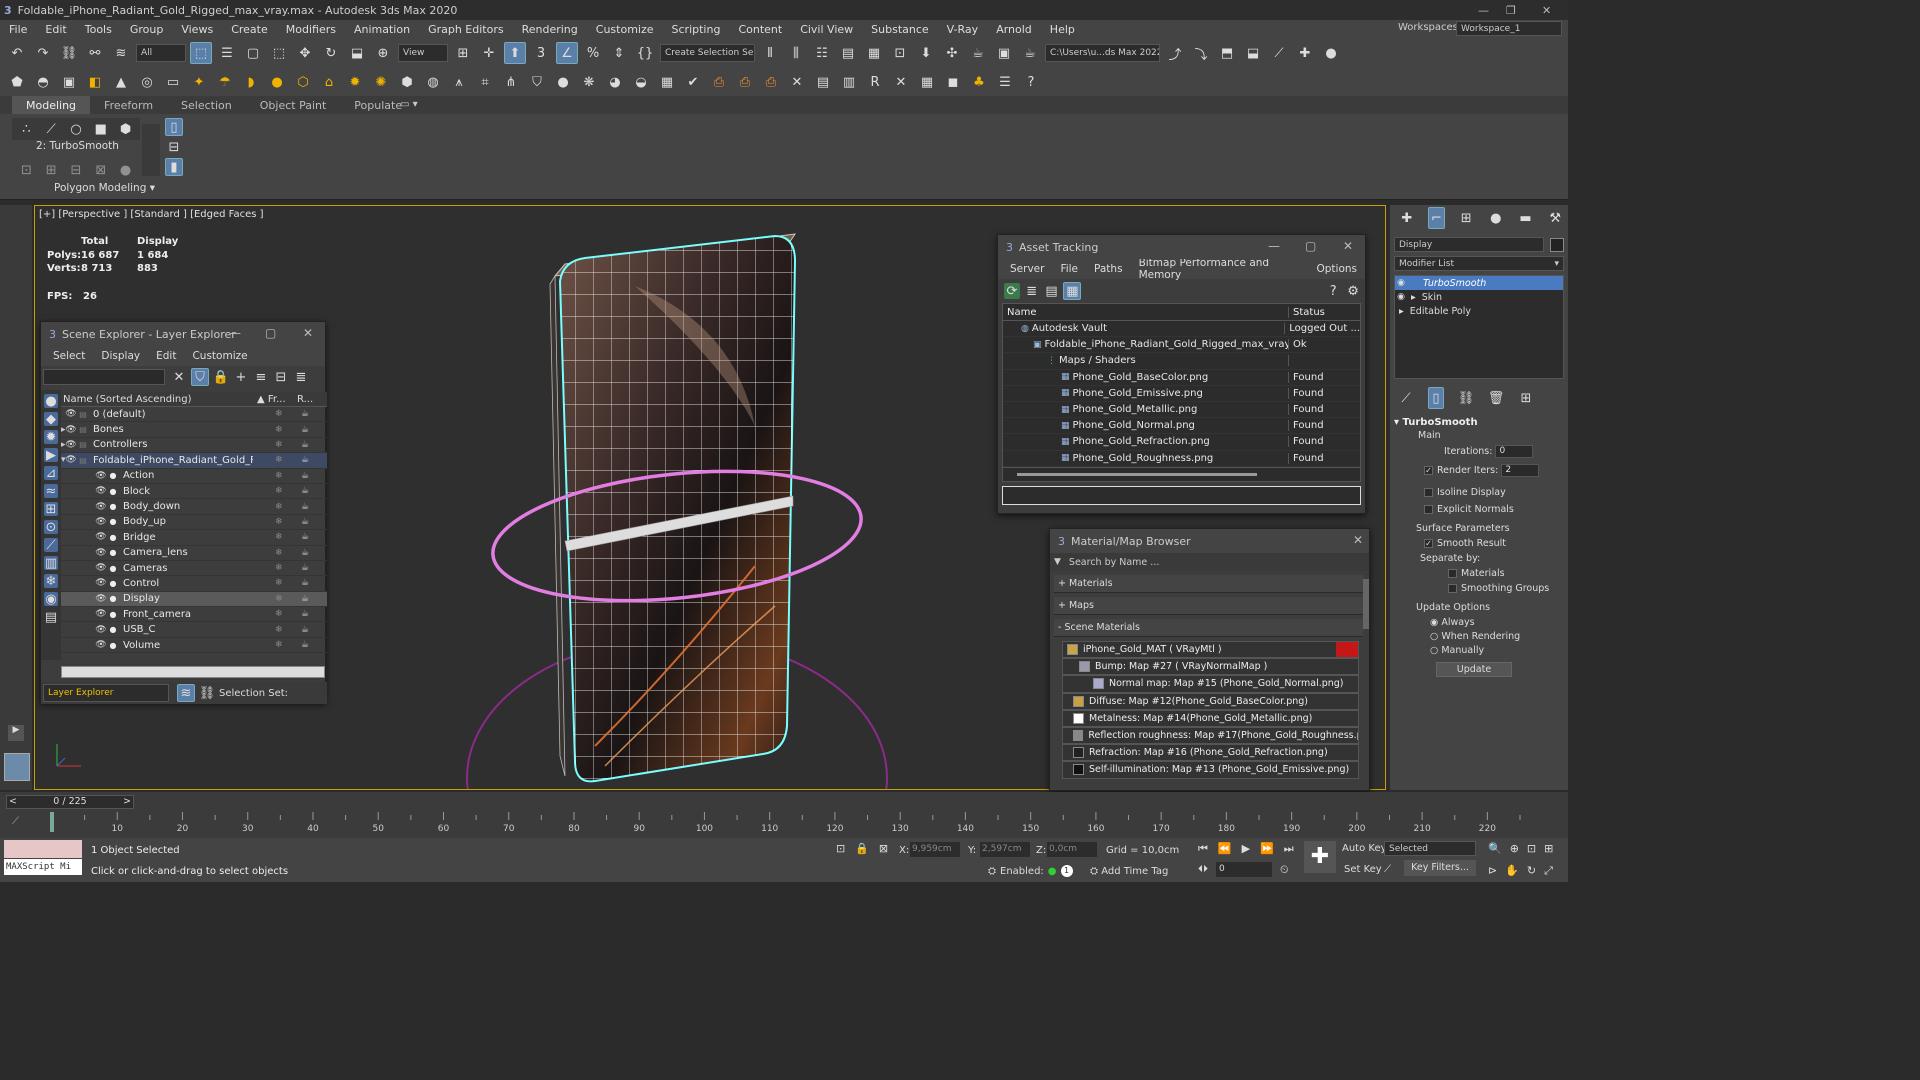 The height and width of the screenshot is (1080, 1920). I want to click on layer-row: ▾👁▤Foldable_iPhone_Radiant_Gold_Rigged❄☕, so click(194, 461).